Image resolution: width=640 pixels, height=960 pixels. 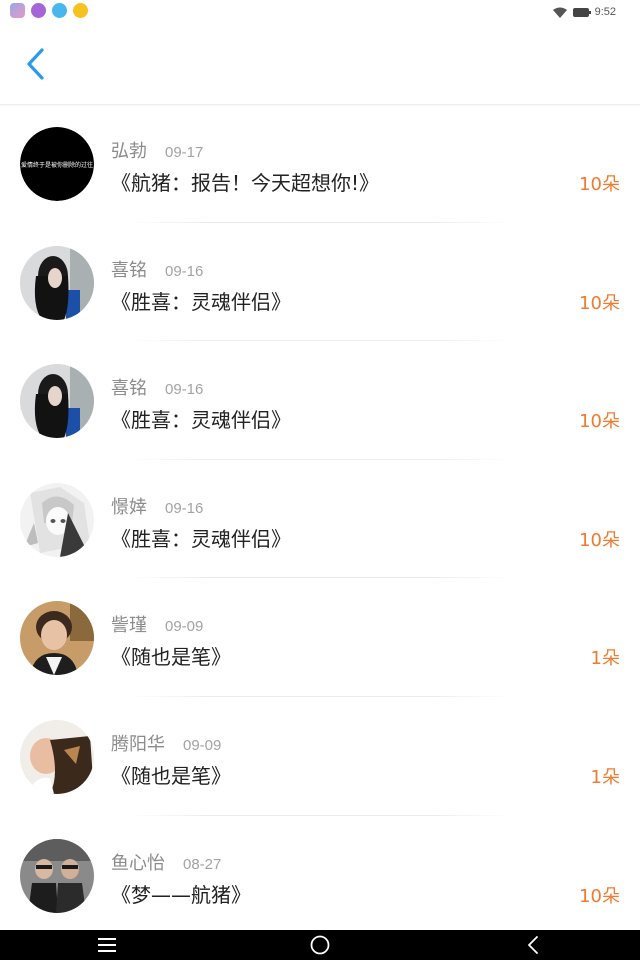 I want to click on list-item: 鱼心怡 08-27 《梦——航猪》 10朵, so click(x=320, y=875).